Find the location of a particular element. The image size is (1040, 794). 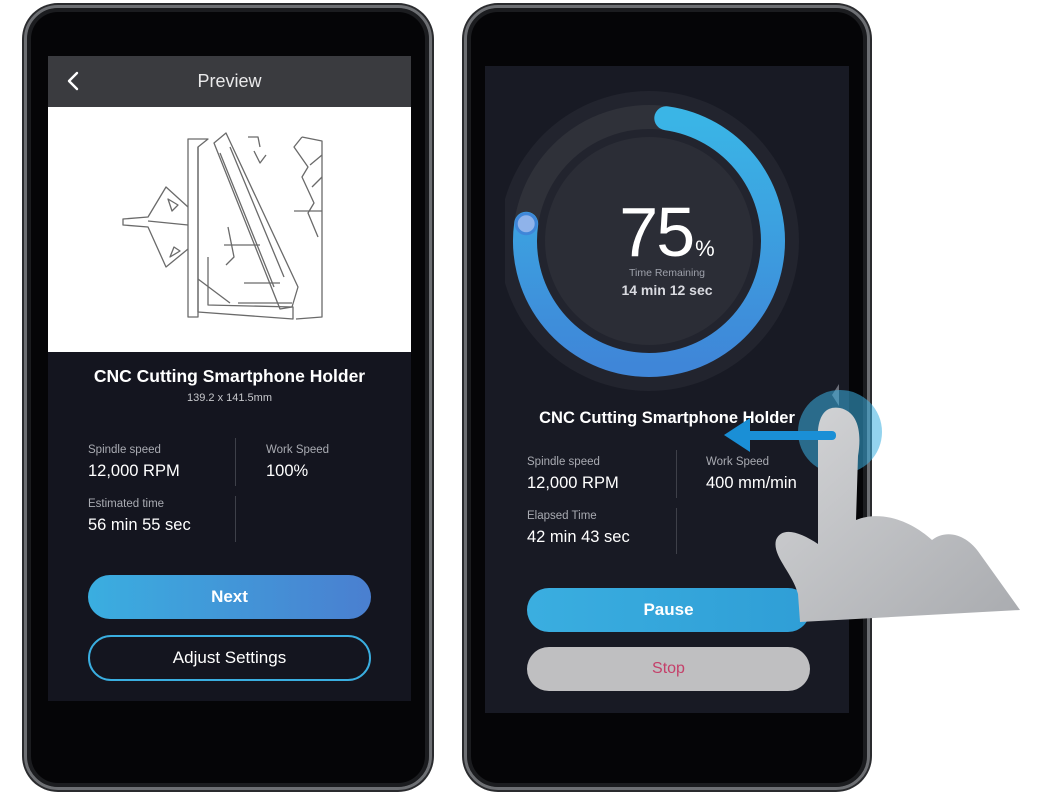

chevron-left-icon is located at coordinates (74, 81).